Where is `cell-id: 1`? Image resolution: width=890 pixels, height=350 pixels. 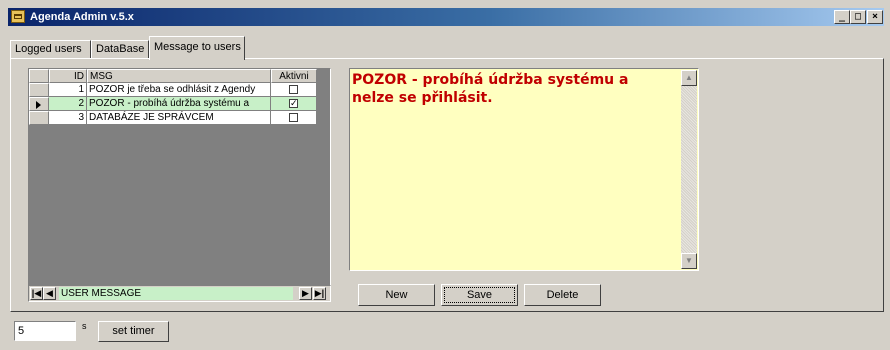 cell-id: 1 is located at coordinates (68, 90).